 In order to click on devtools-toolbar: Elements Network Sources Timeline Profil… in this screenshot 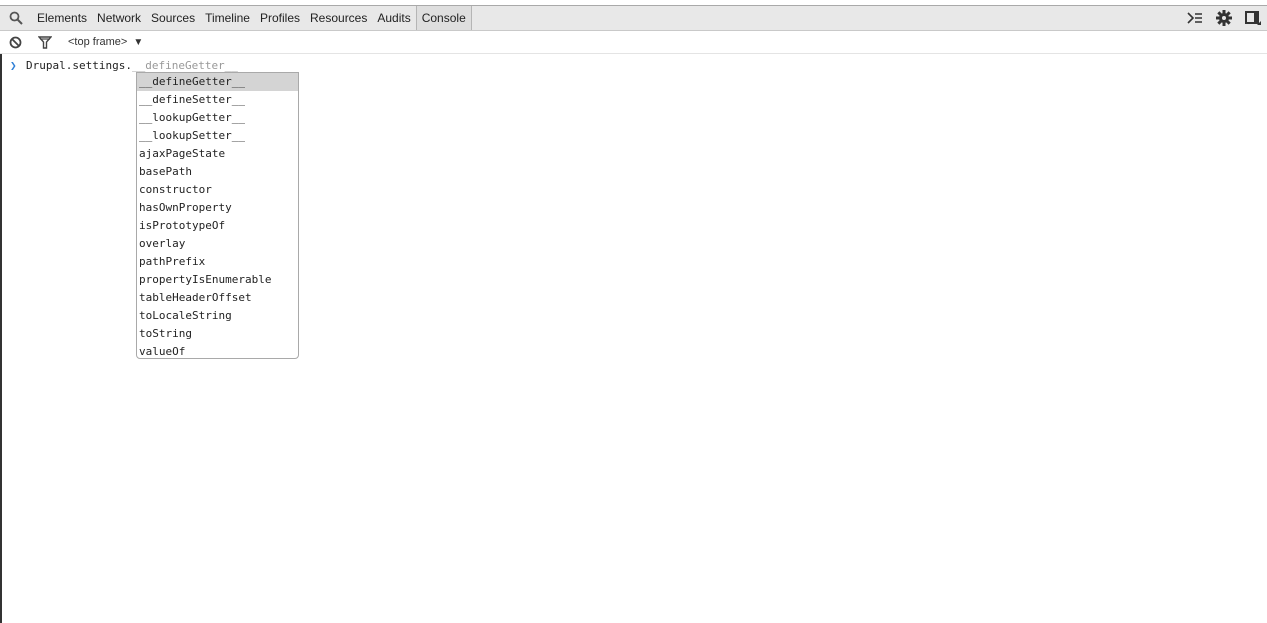, I will do `click(633, 18)`.